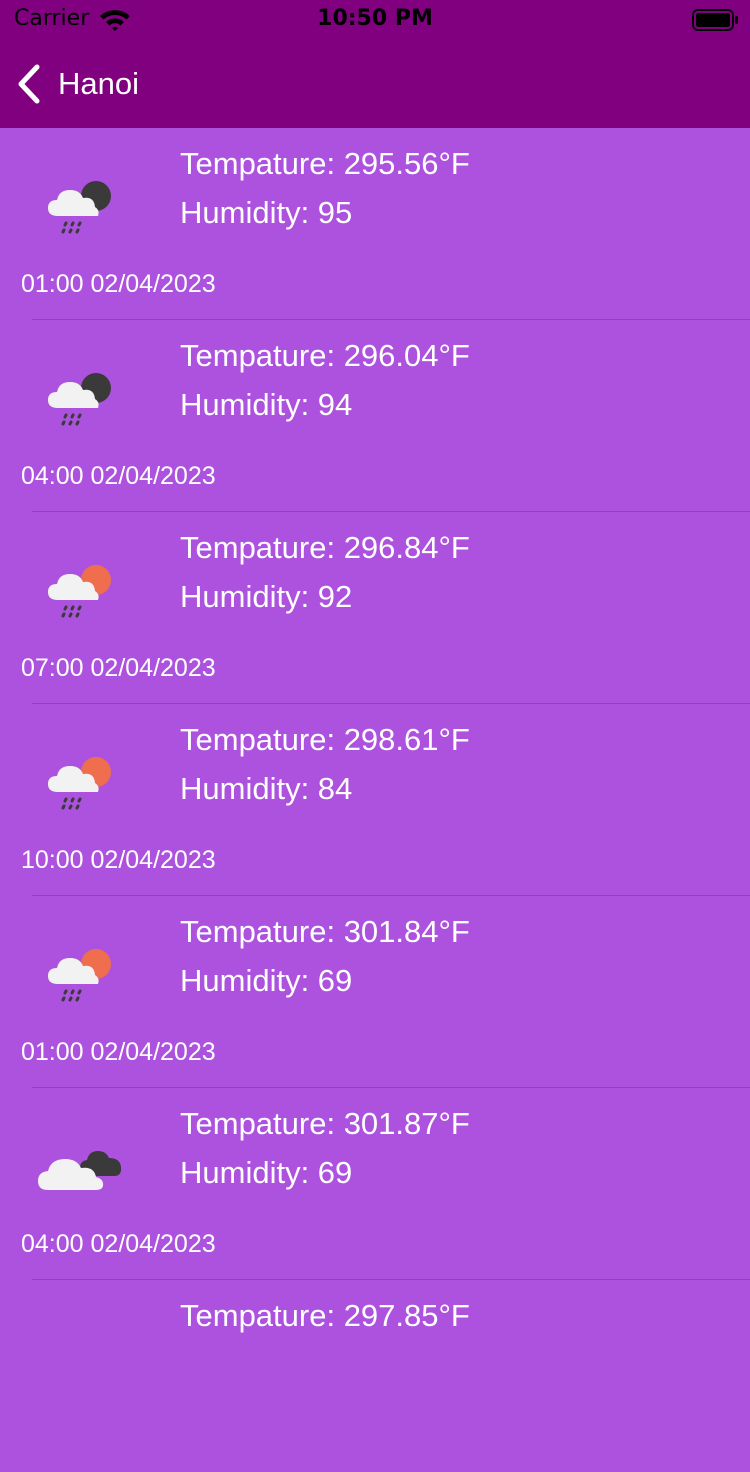 This screenshot has width=750, height=1472. I want to click on temperature-label: Tempature: 298.61°F, so click(325, 739).